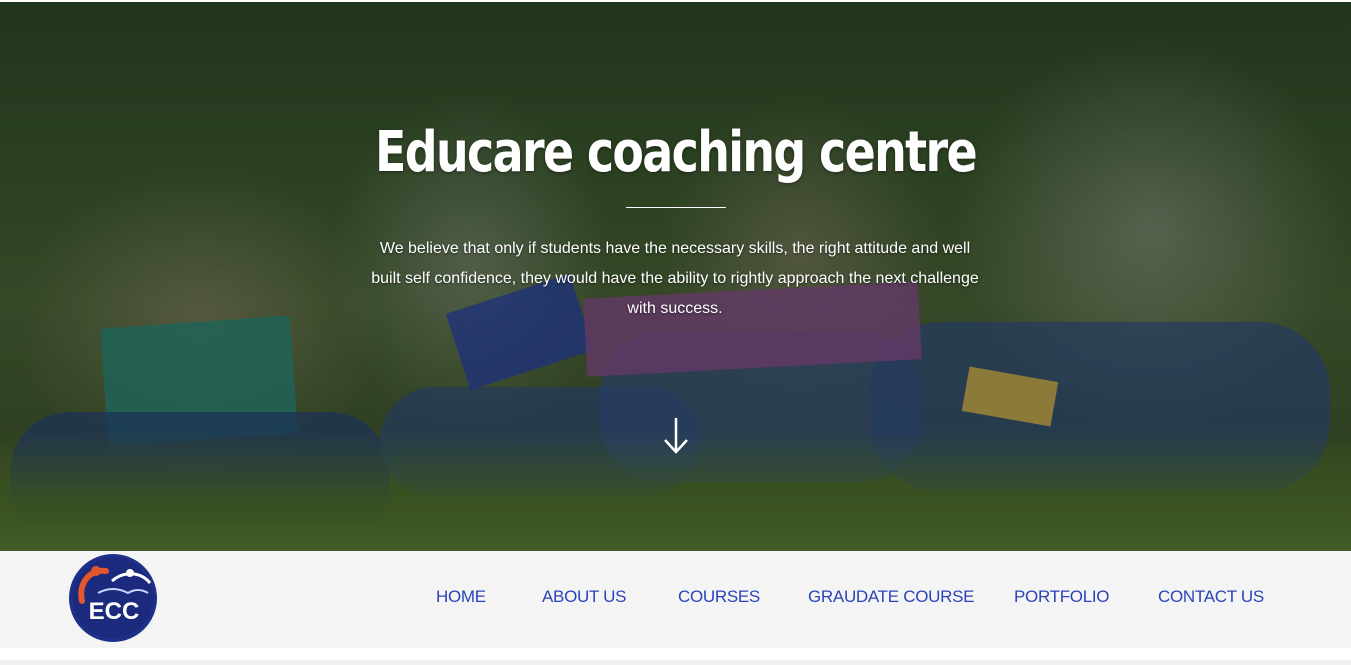 The height and width of the screenshot is (665, 1351). What do you see at coordinates (1062, 597) in the screenshot?
I see `nav-item-portfolio: PORTFOLIO` at bounding box center [1062, 597].